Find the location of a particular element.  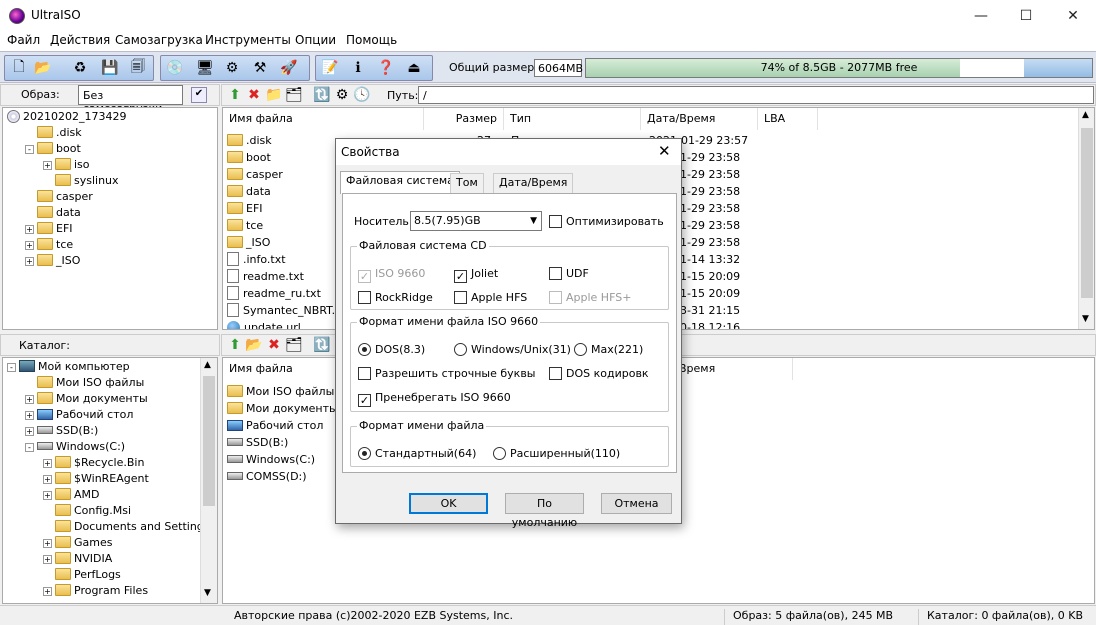

properties-icon: 📝 is located at coordinates (330, 68).